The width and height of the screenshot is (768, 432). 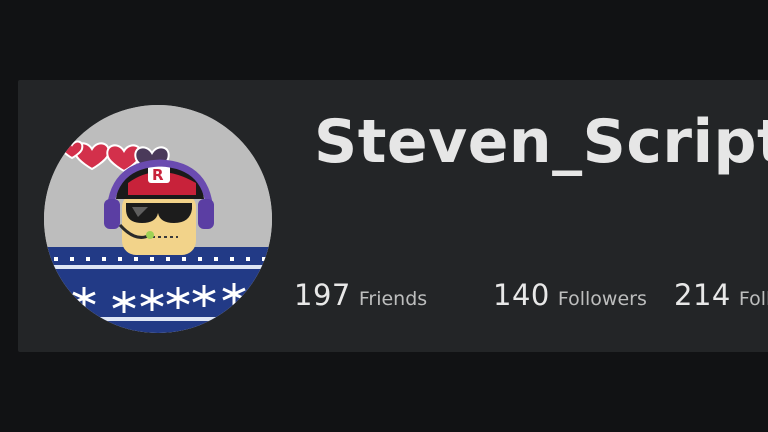 I want to click on following-stat: 214 Following, so click(x=721, y=295).